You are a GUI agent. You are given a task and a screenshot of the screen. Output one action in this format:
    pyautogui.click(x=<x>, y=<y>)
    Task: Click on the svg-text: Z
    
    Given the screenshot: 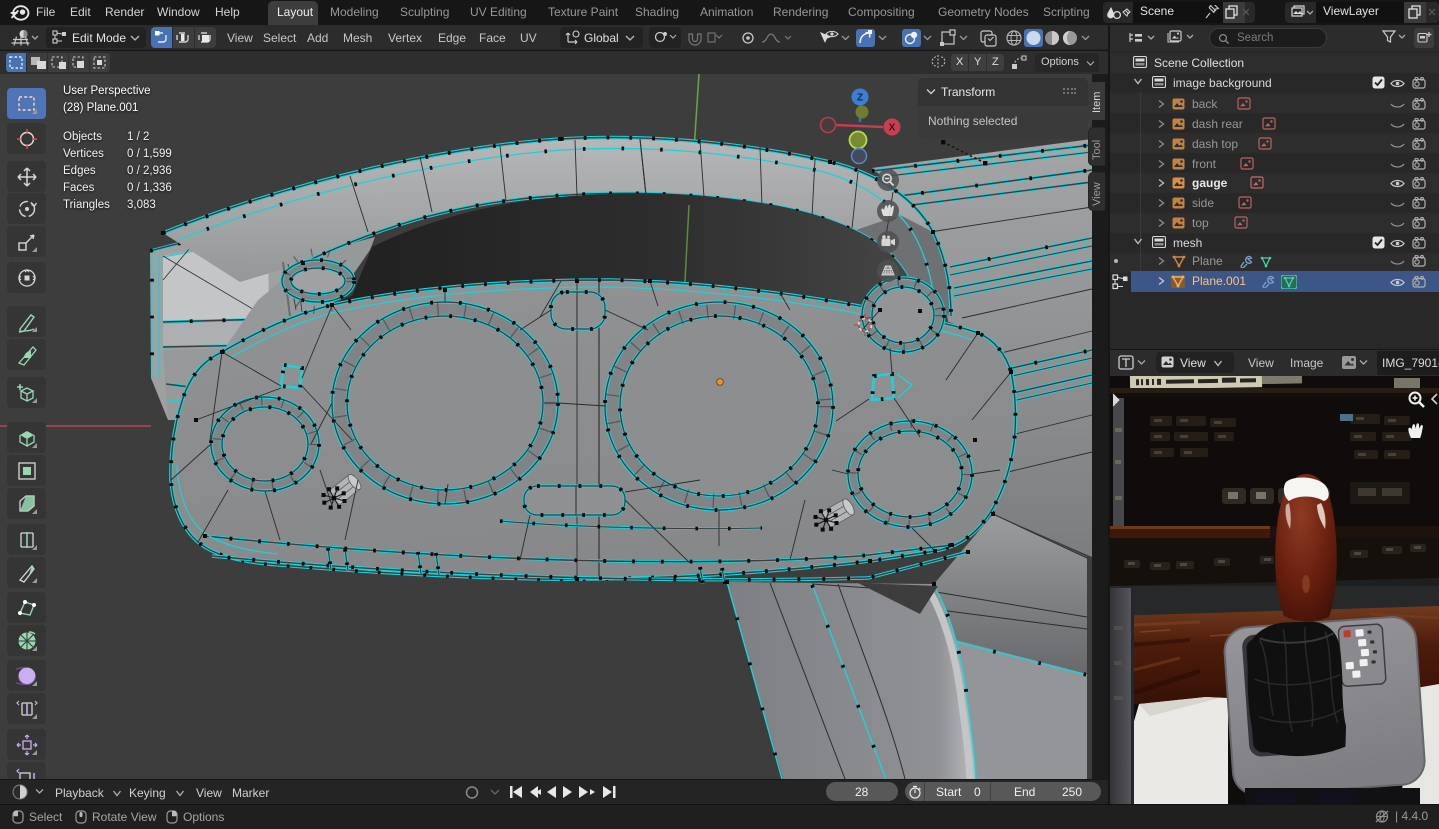 What is the action you would take?
    pyautogui.click(x=860, y=98)
    